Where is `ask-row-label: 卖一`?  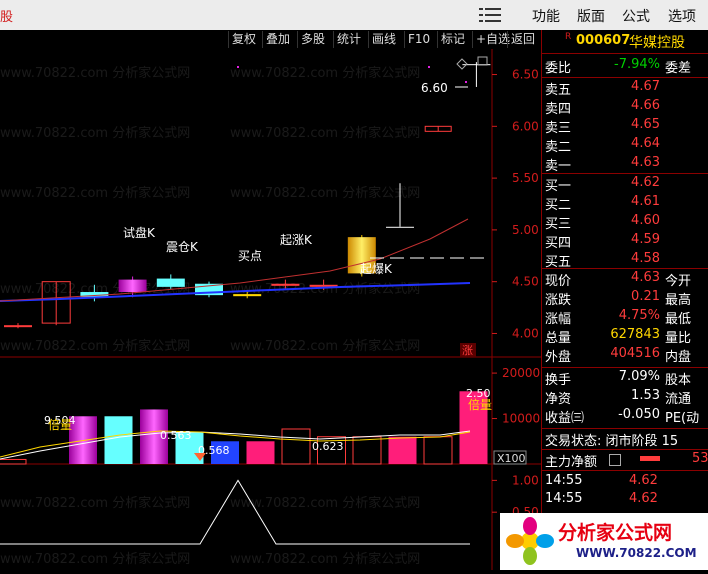 ask-row-label: 卖一 is located at coordinates (558, 166).